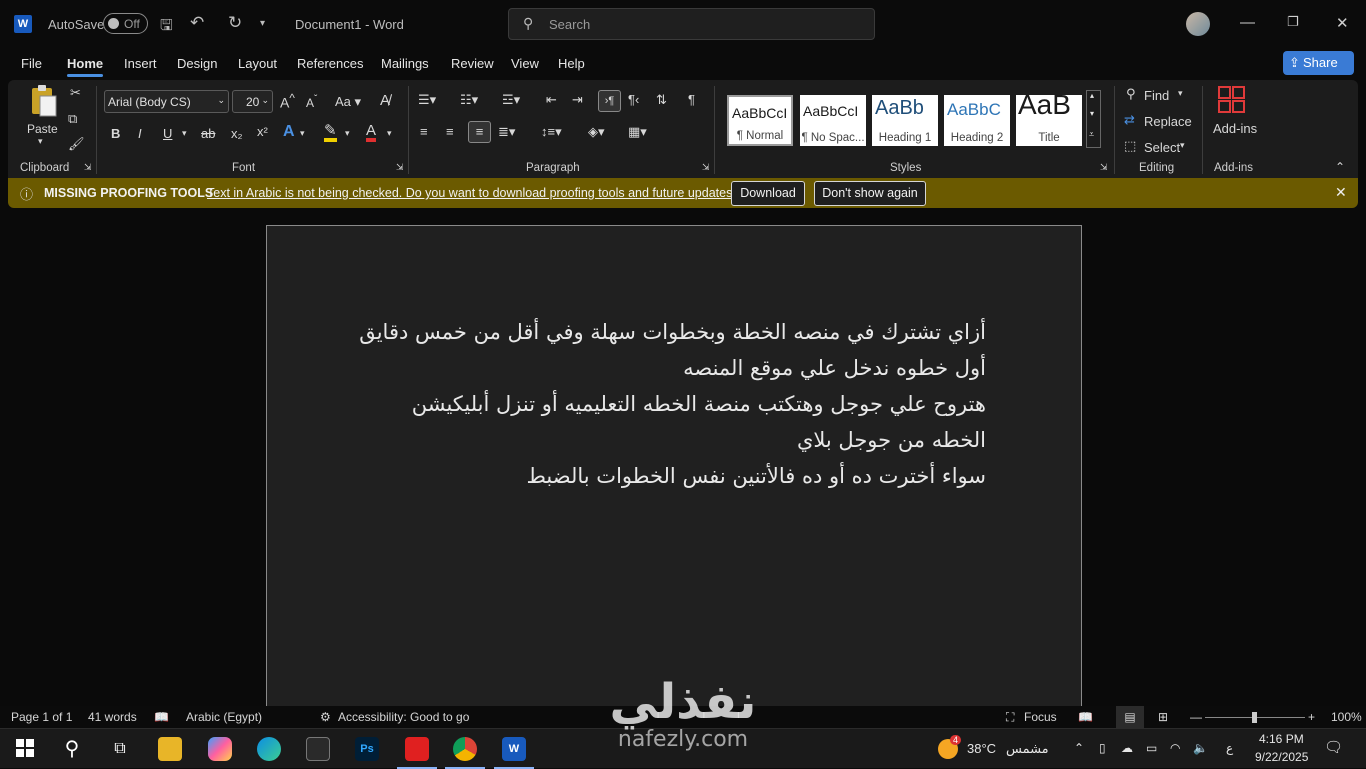  Describe the element at coordinates (197, 63) in the screenshot. I see `tab-design: Design` at that location.